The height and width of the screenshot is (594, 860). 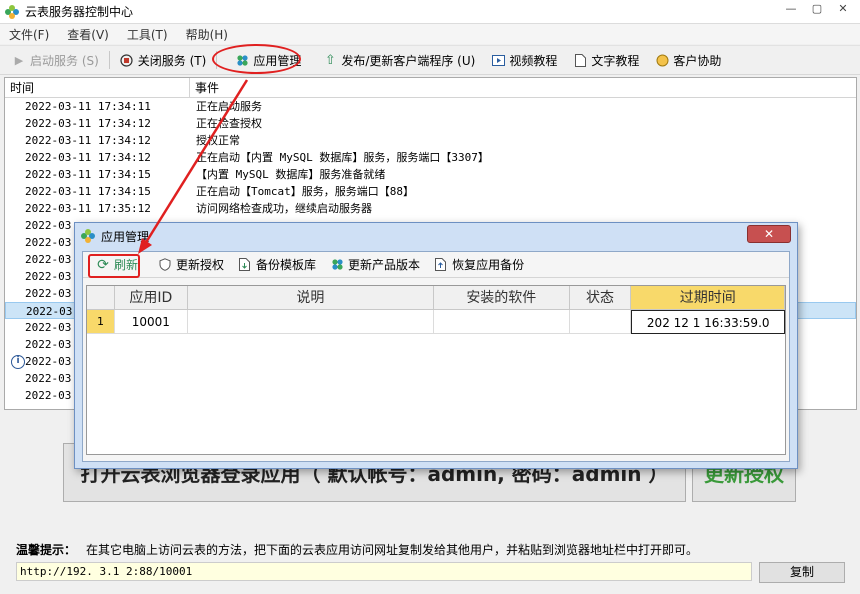 I want to click on window-controls: — ▢ ✕, so click(x=817, y=9).